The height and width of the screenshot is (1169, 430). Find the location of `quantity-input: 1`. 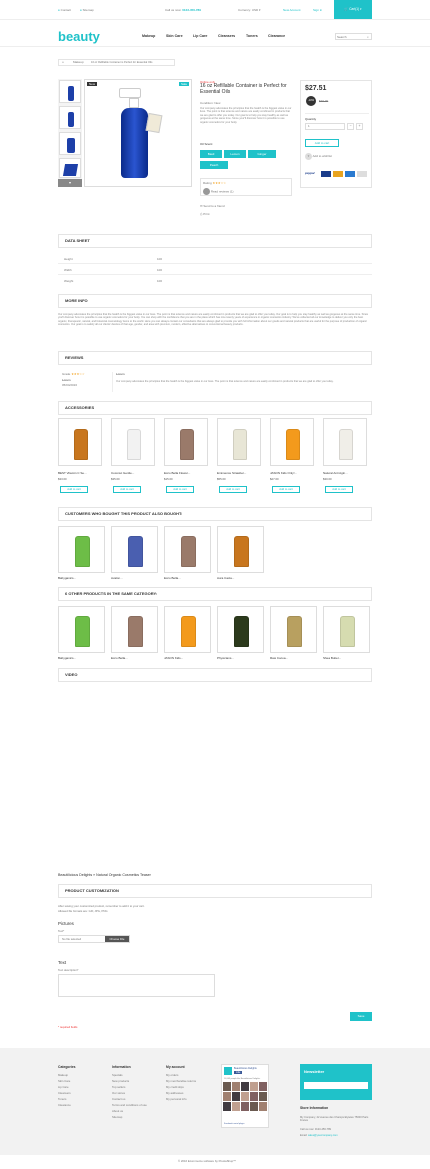

quantity-input: 1 is located at coordinates (325, 126).